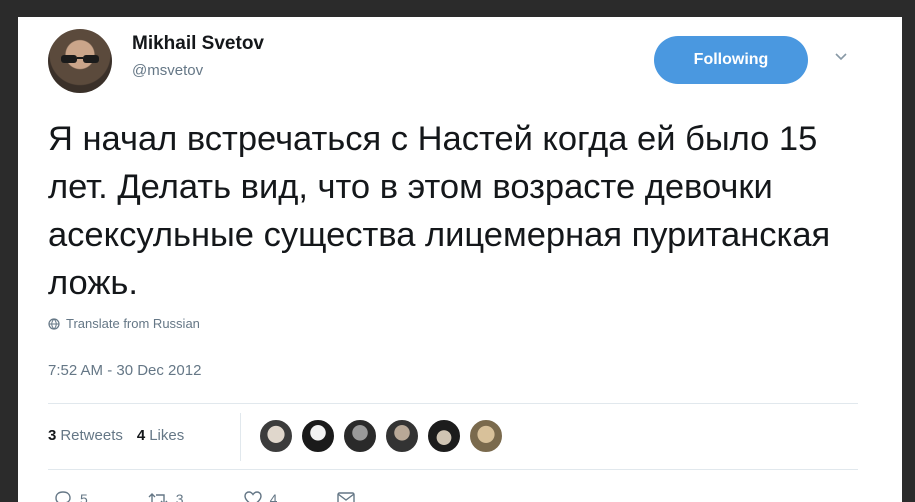 The width and height of the screenshot is (915, 502). I want to click on divider-top, so click(453, 403).